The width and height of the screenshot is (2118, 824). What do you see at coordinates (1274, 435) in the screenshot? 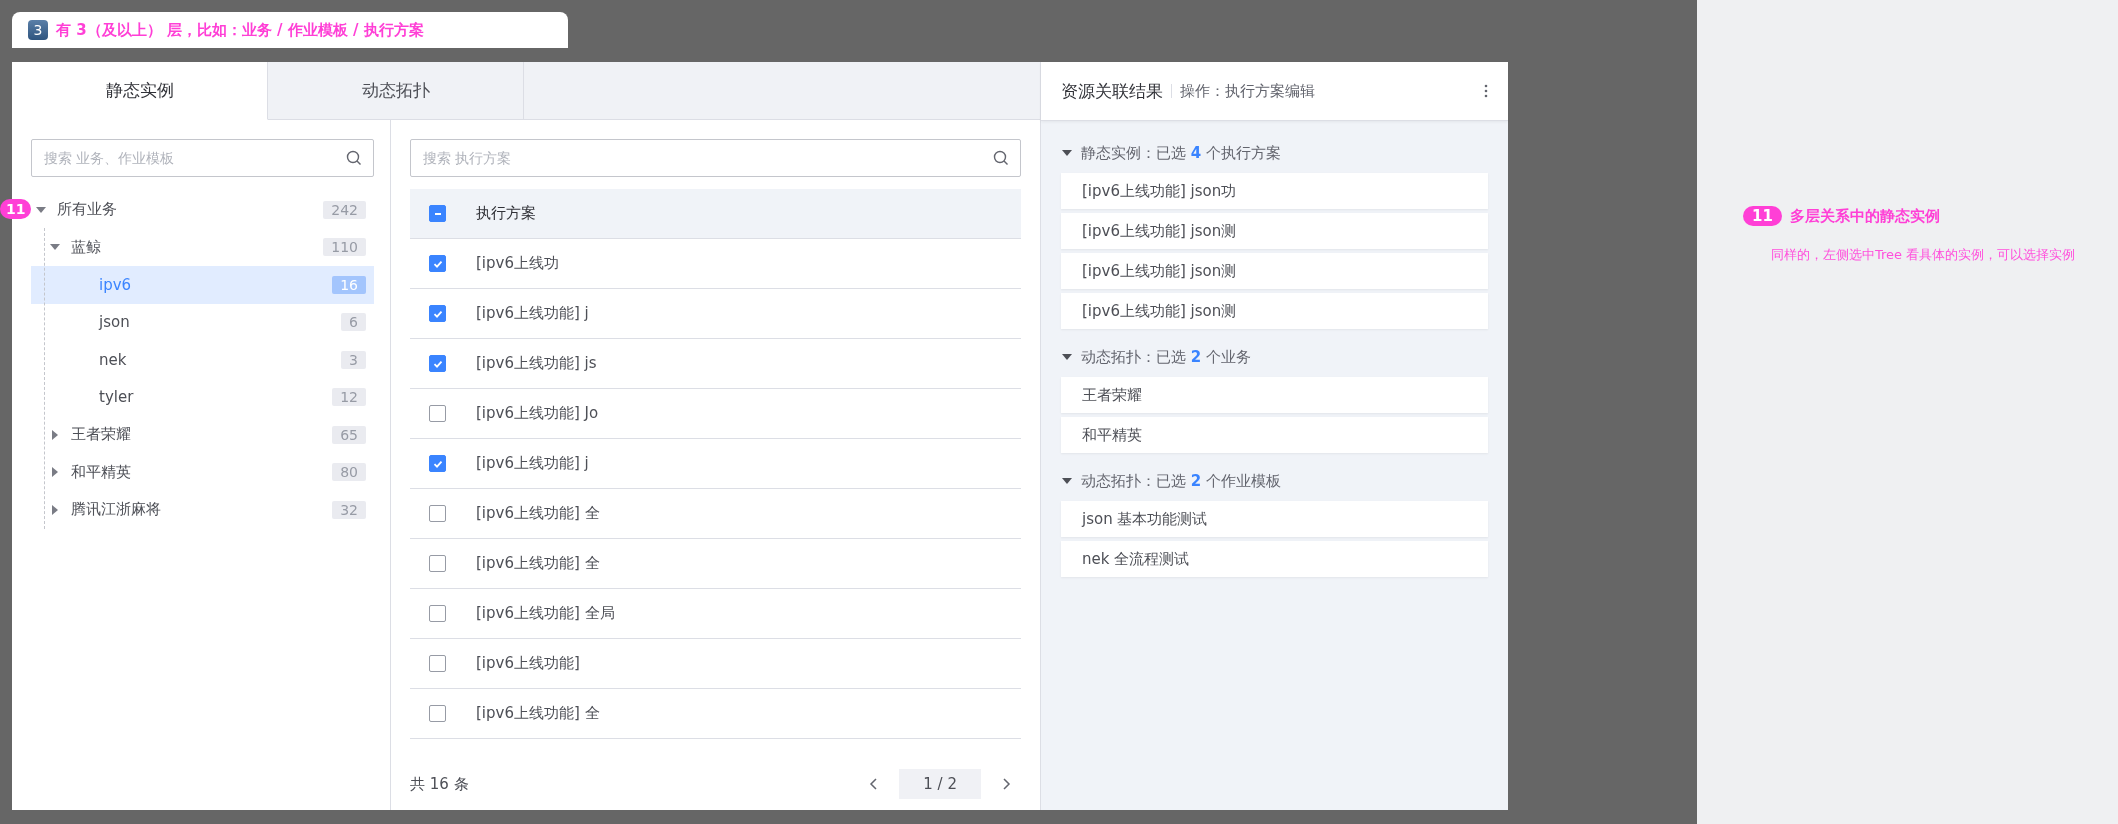
I see `result-item: 和平精英` at bounding box center [1274, 435].